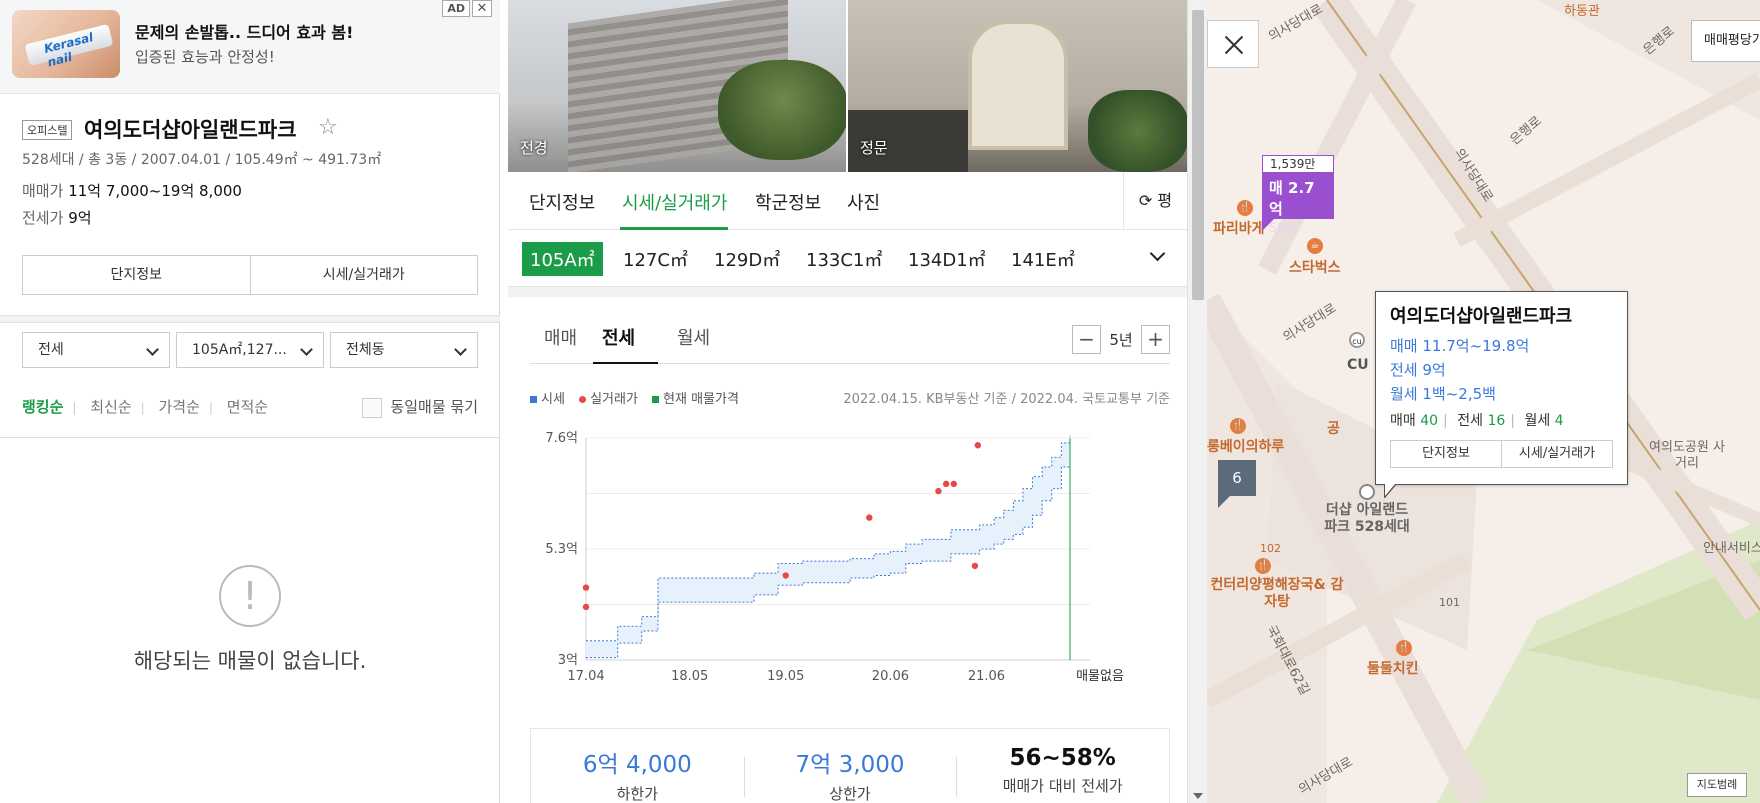 The image size is (1760, 803). What do you see at coordinates (1277, 594) in the screenshot?
I see `map-poi-haejangguk: 컨터리양평해장국& 감자탕` at bounding box center [1277, 594].